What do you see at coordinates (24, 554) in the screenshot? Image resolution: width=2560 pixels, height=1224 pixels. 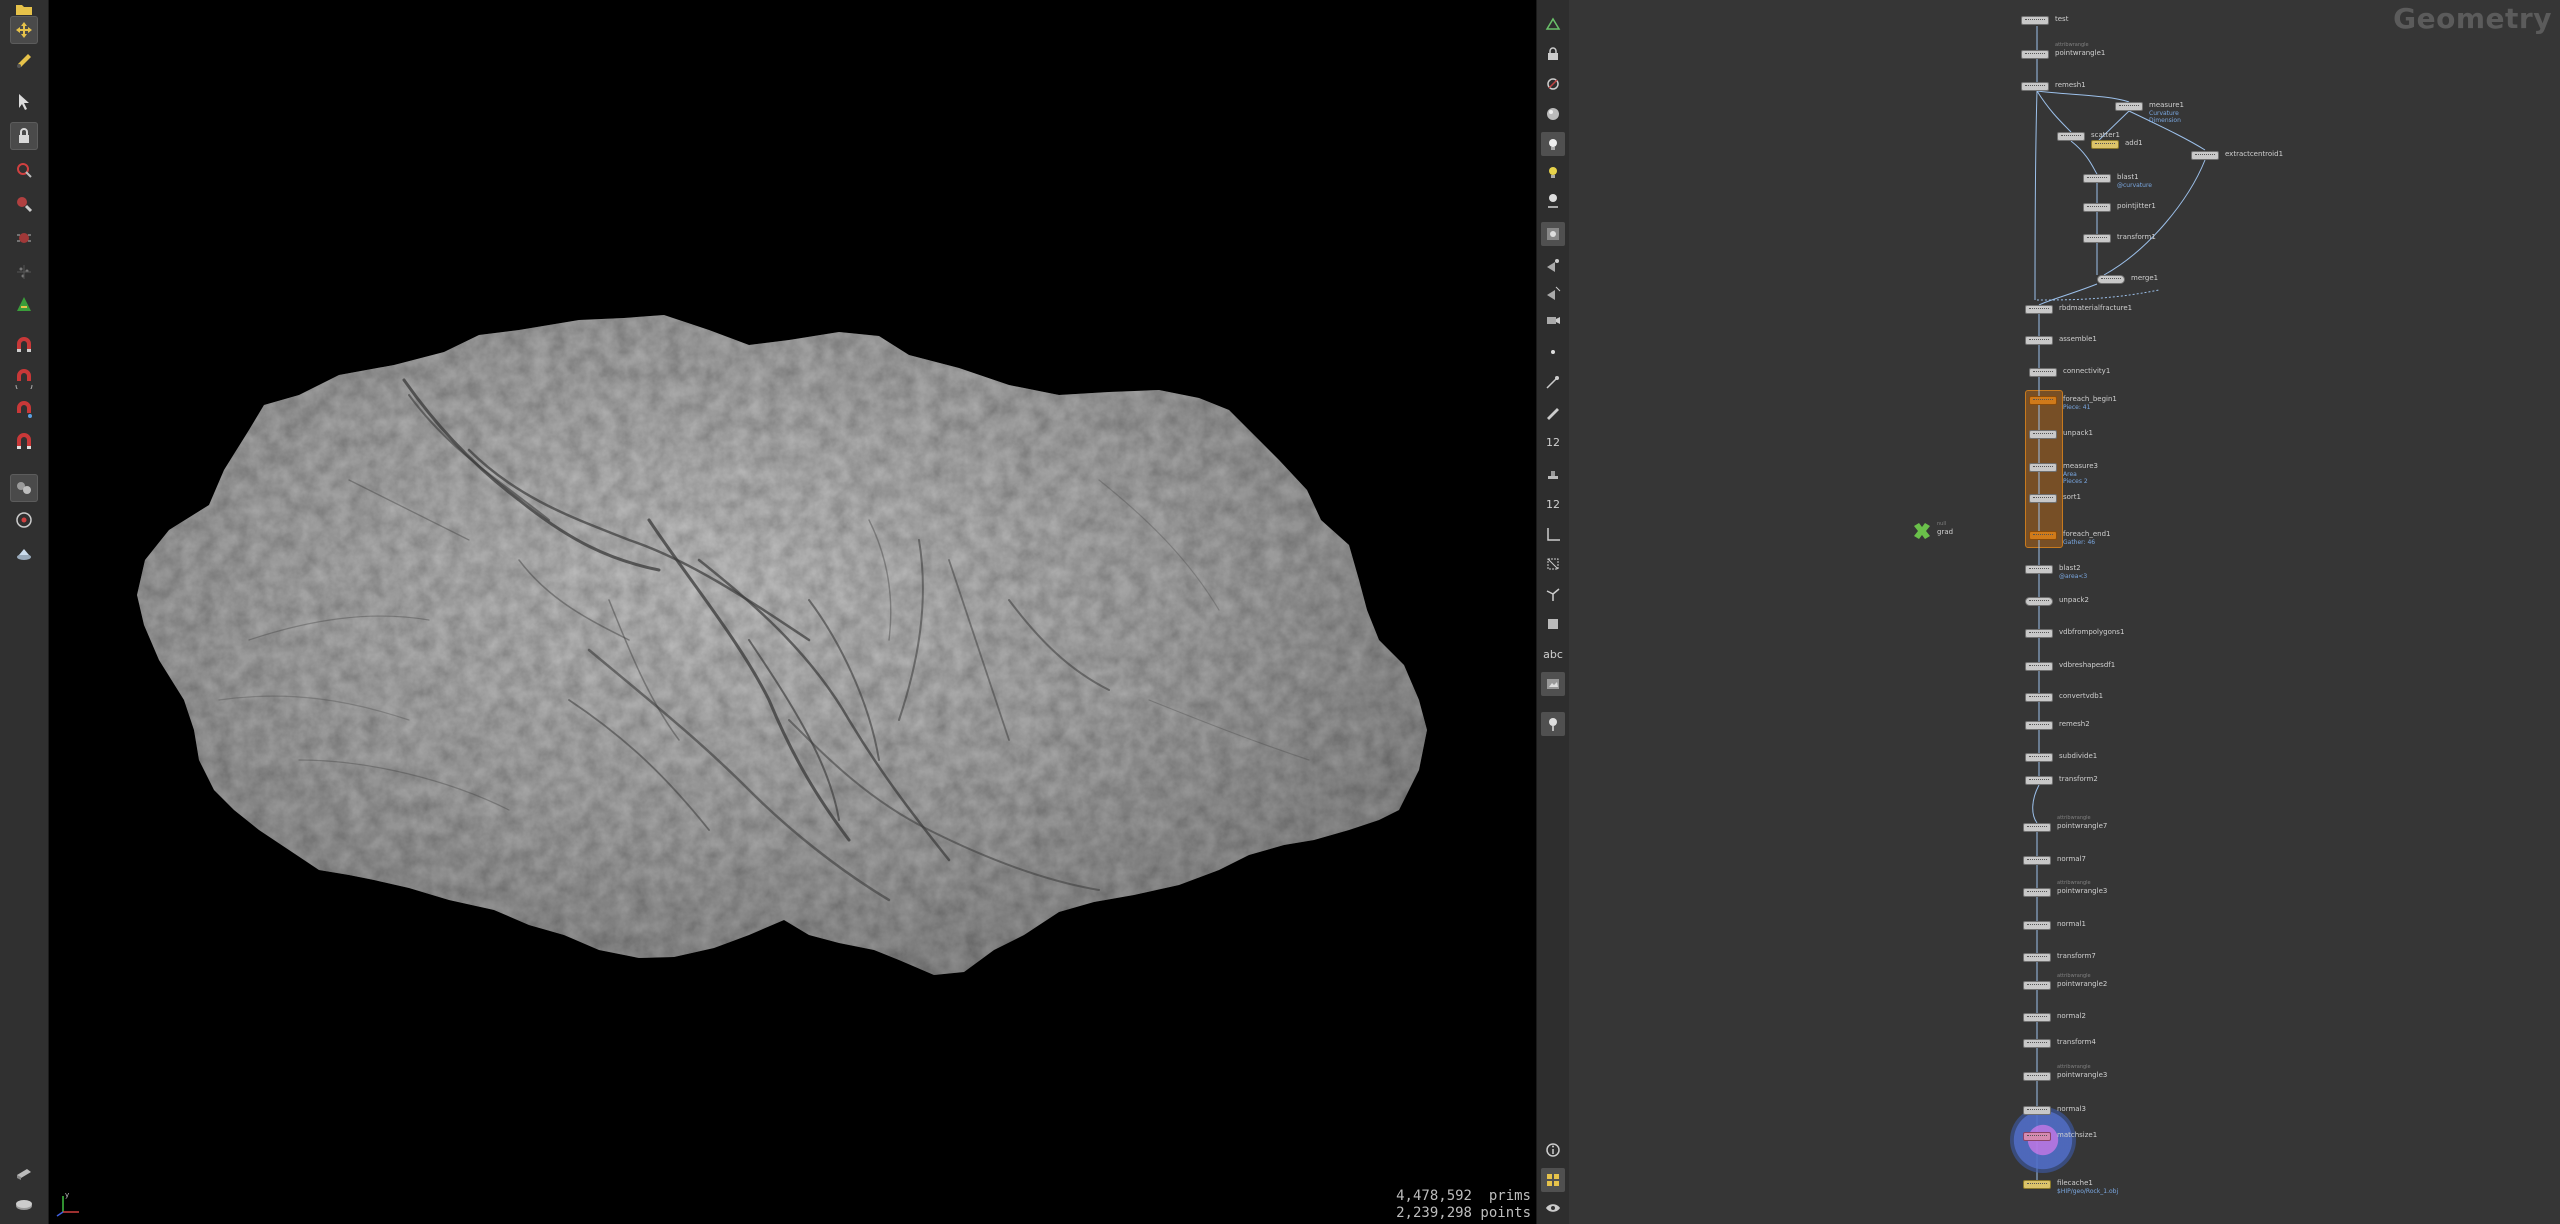 I see `layers-icon` at bounding box center [24, 554].